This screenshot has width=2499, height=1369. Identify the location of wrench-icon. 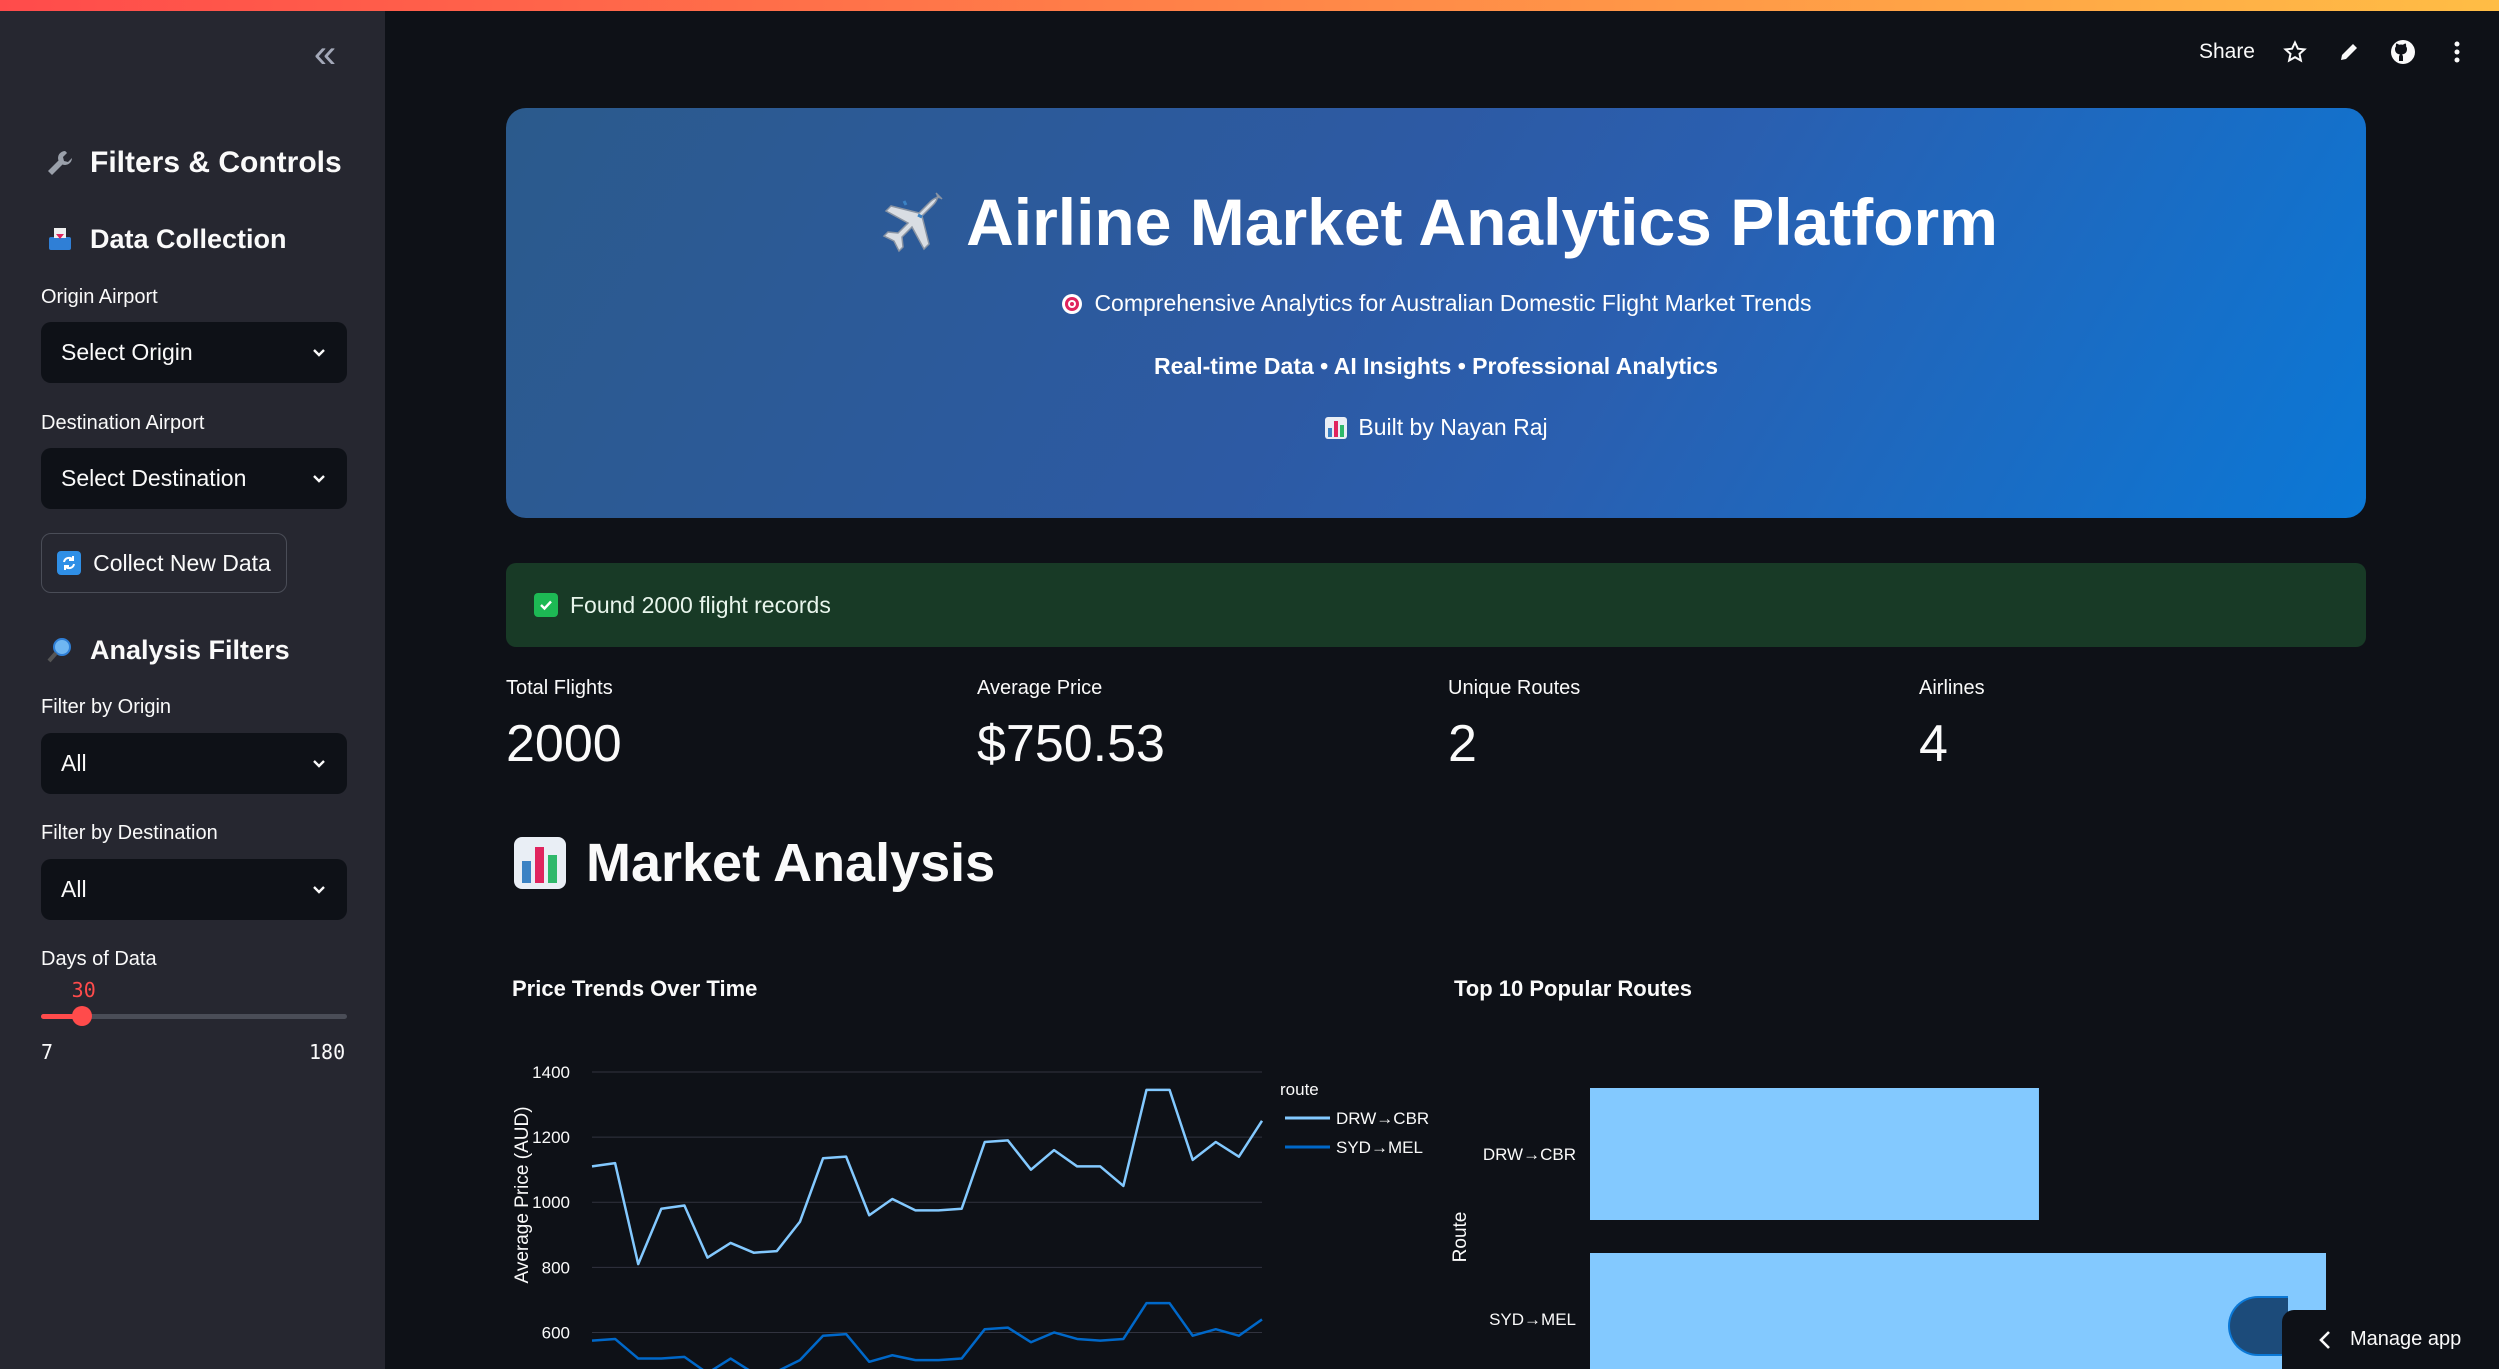
(60, 163).